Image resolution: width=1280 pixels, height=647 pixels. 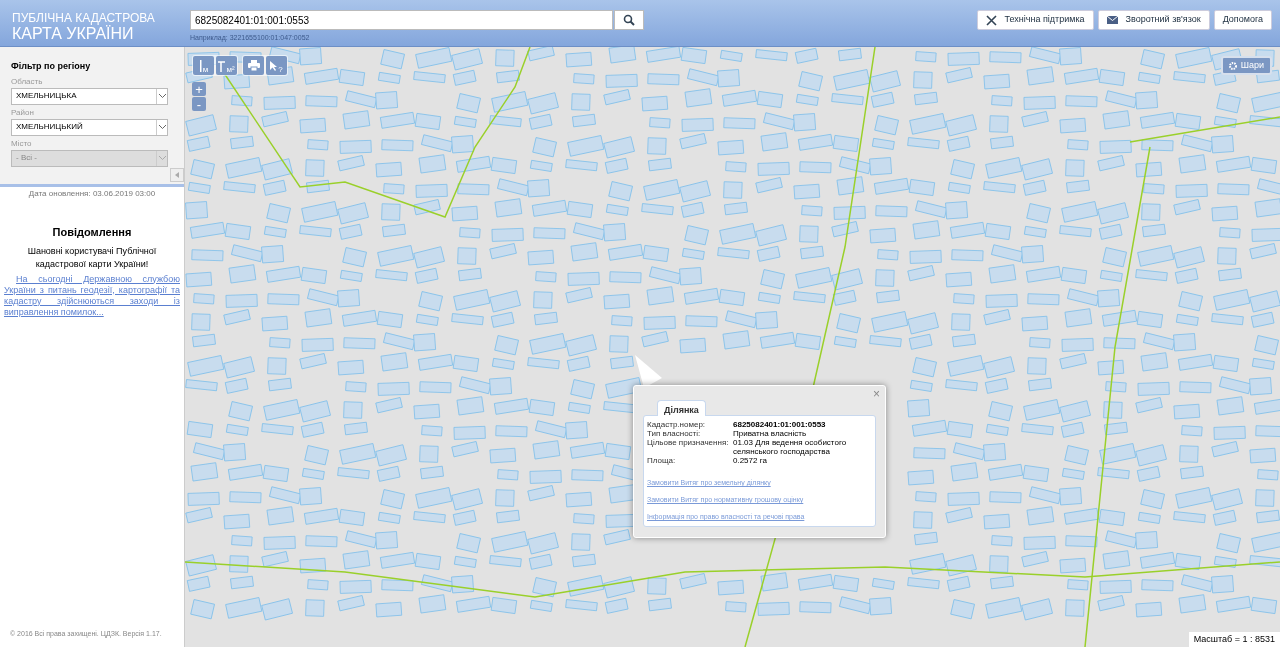 I want to click on field-value: 6825082401:01:001:0553, so click(x=780, y=424).